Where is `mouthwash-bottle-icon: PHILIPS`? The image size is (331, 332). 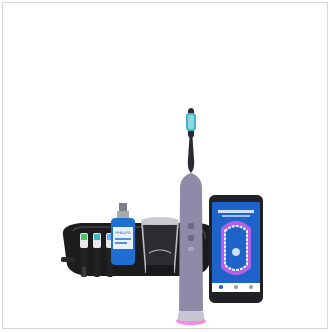 mouthwash-bottle-icon: PHILIPS is located at coordinates (123, 234).